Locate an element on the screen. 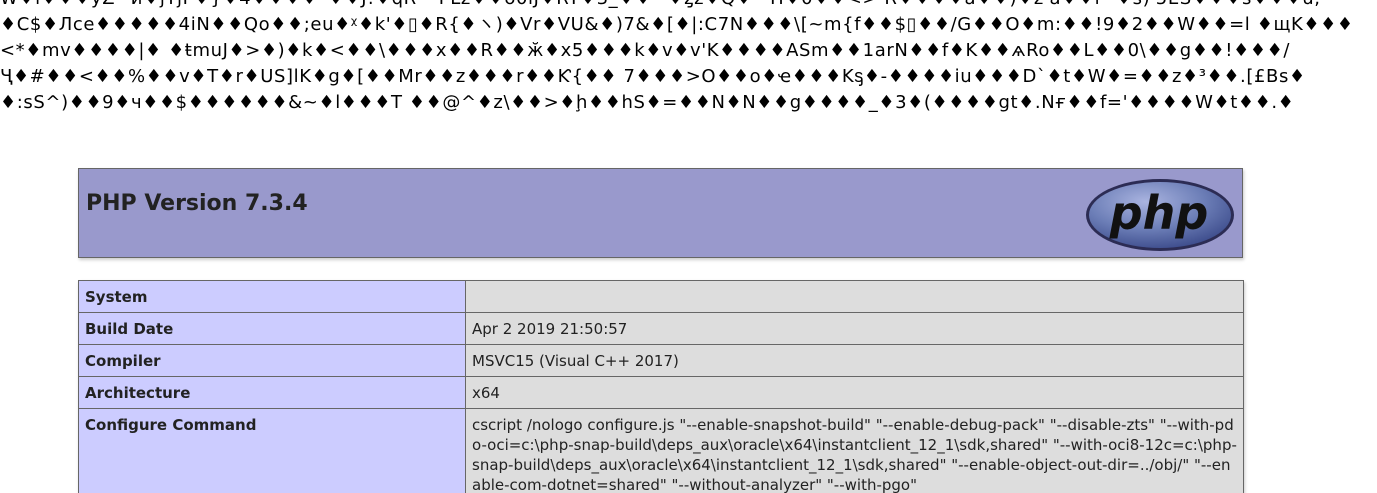 This screenshot has width=1377, height=493. row-key: System is located at coordinates (272, 296).